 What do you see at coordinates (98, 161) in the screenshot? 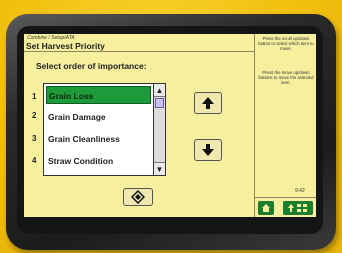
I see `list-item-straw-condition: Straw Condition` at bounding box center [98, 161].